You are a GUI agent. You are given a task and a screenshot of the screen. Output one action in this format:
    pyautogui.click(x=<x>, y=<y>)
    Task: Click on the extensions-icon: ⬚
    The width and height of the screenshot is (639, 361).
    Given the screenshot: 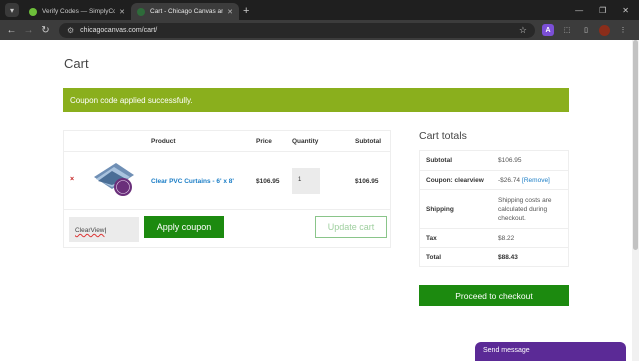 What is the action you would take?
    pyautogui.click(x=567, y=30)
    